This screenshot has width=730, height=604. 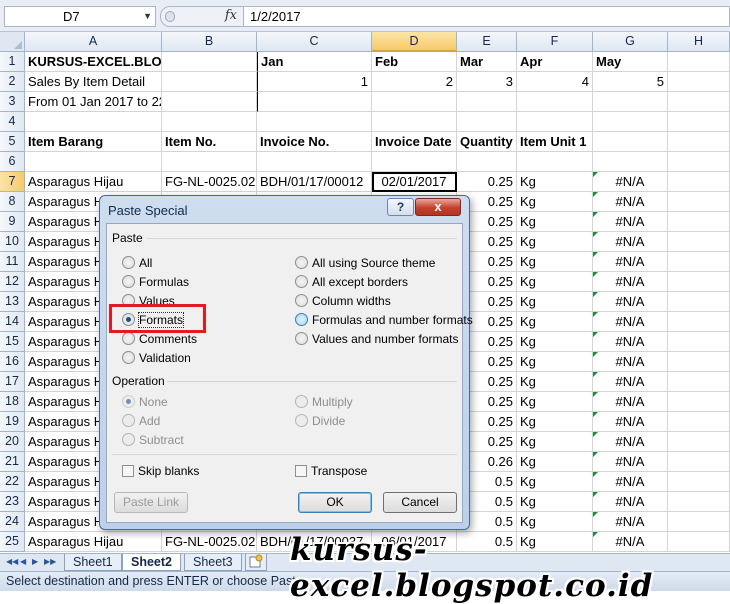 I want to click on cell-g4, so click(x=630, y=122).